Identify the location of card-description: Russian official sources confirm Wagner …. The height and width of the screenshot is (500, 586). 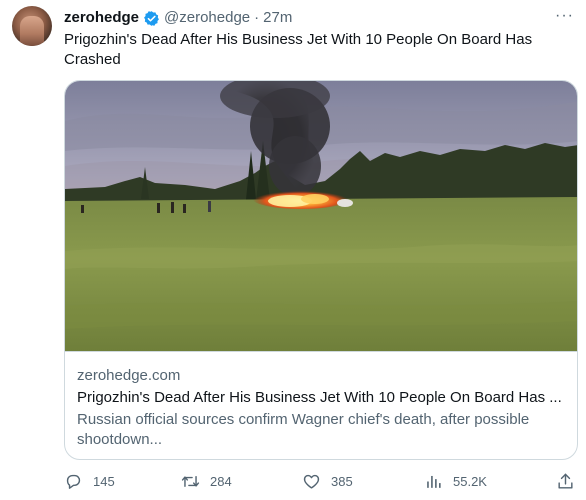
(303, 429).